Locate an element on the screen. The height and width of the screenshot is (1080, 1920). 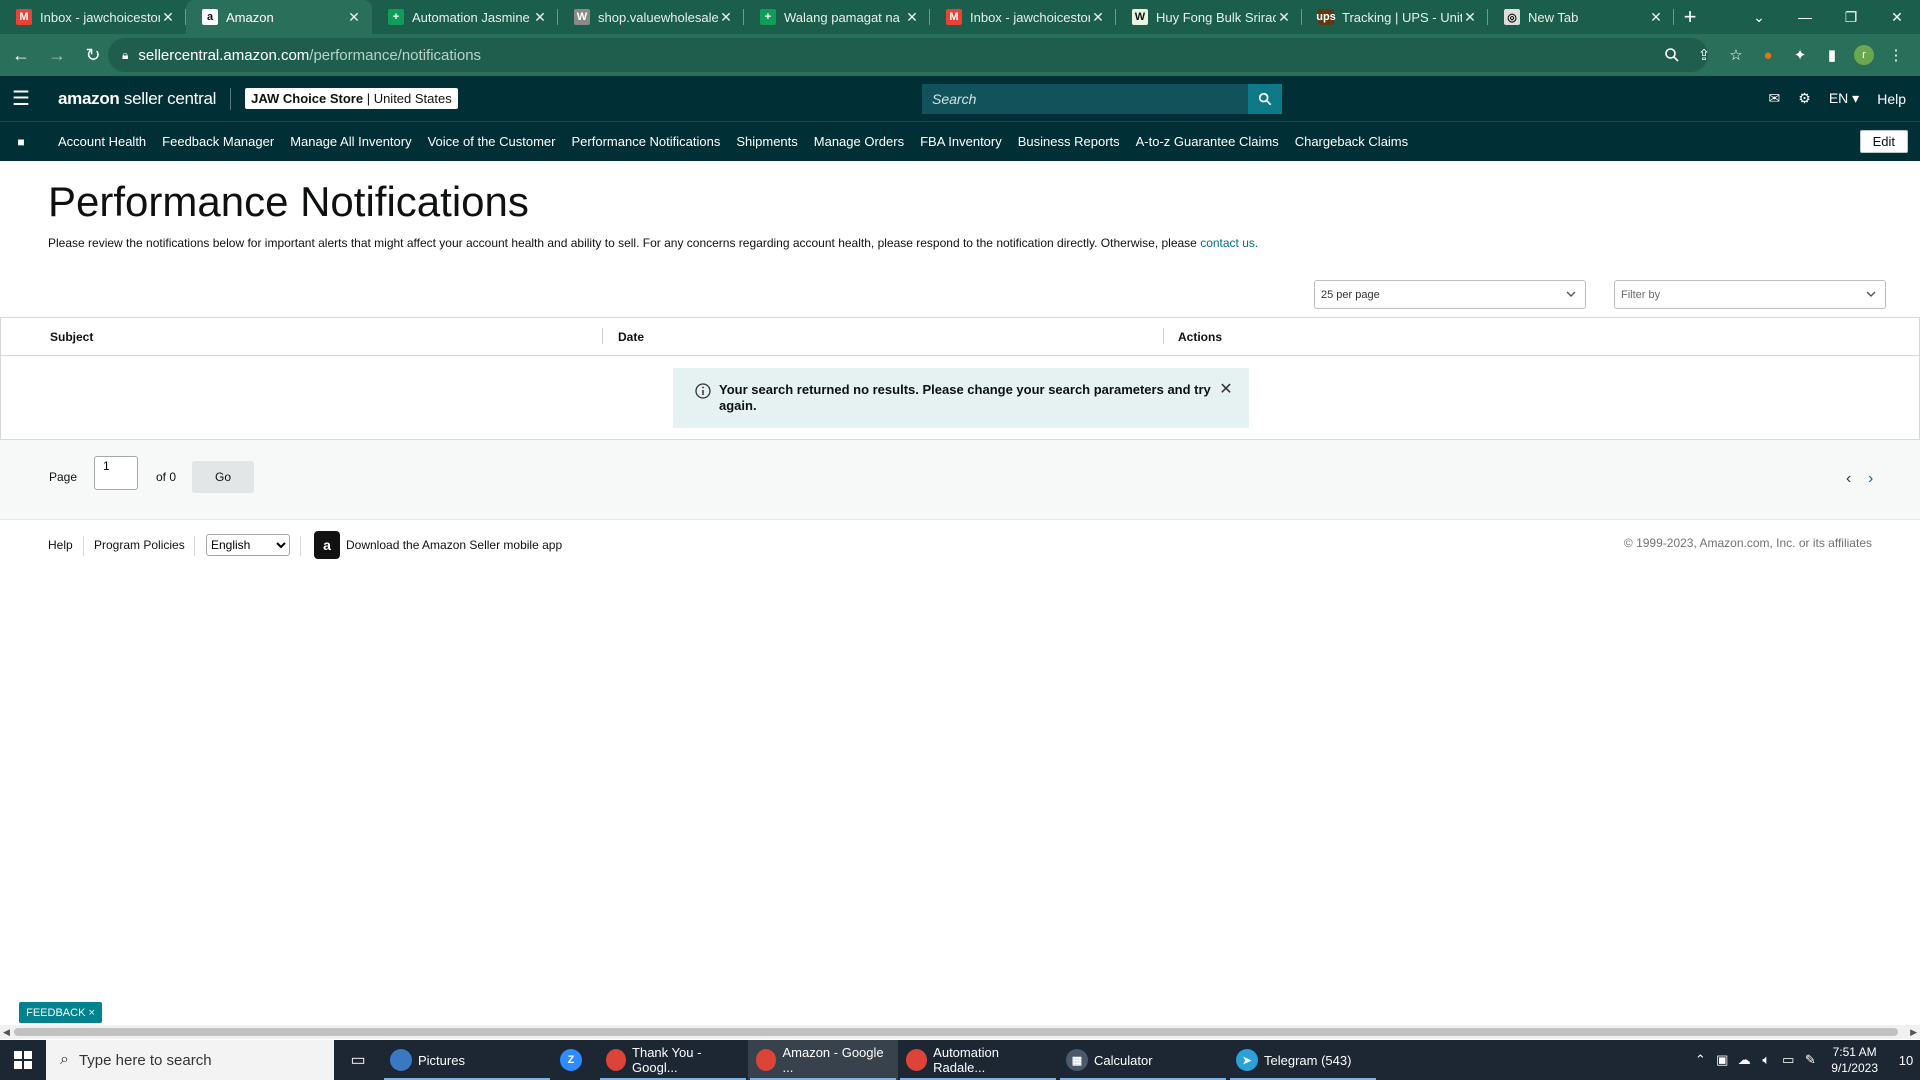
browser-tab: W Huy Fong Bulk Sriracha✕ is located at coordinates (1209, 17).